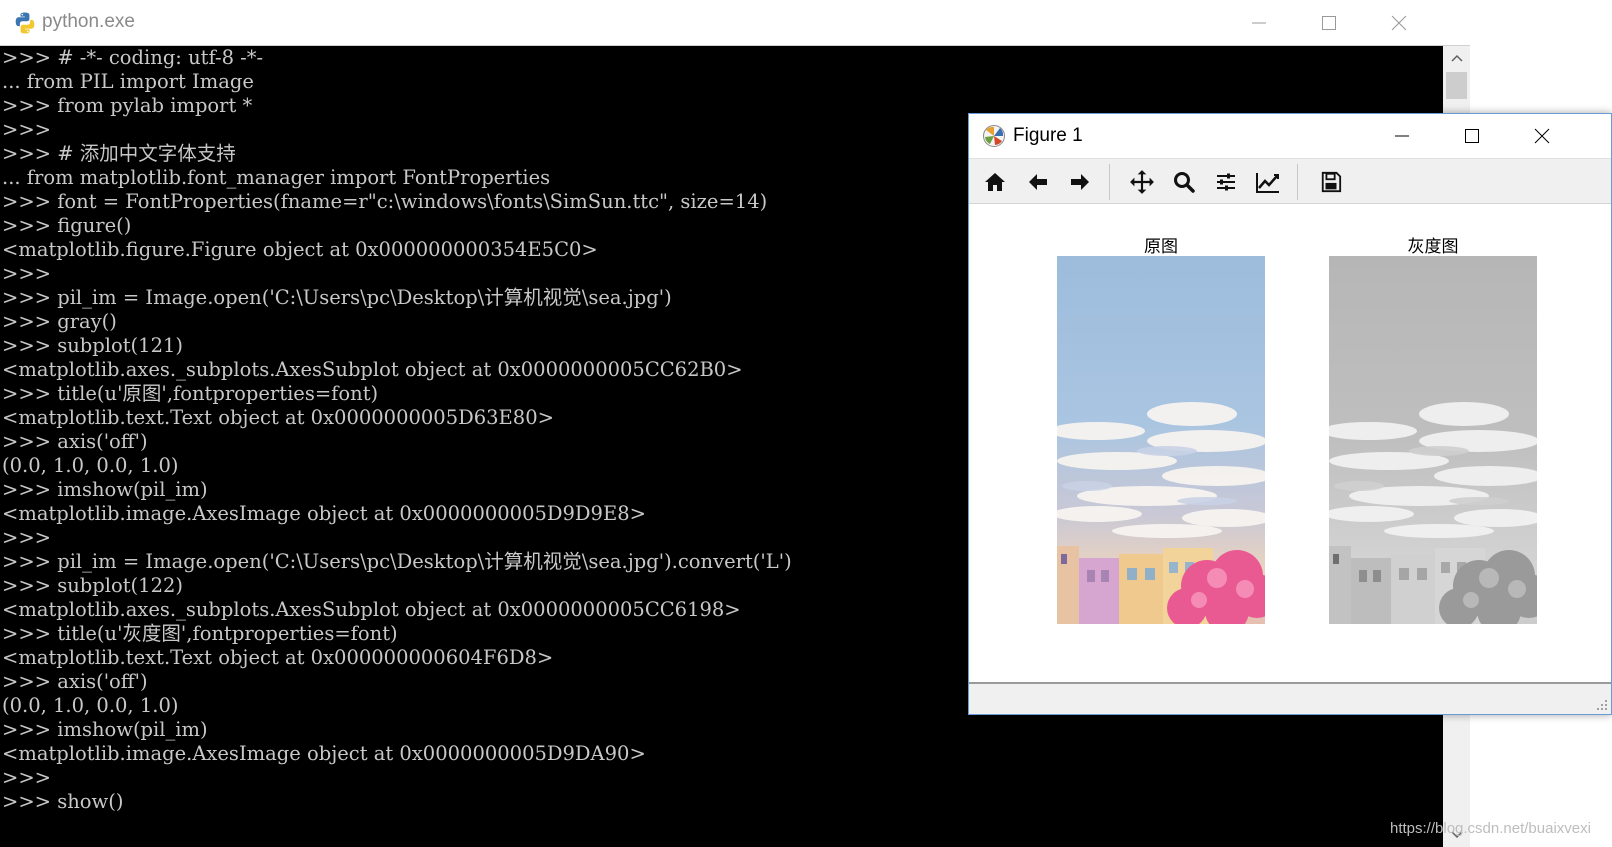 This screenshot has height=847, width=1612. I want to click on subplot-title-original: 原图, so click(1161, 247).